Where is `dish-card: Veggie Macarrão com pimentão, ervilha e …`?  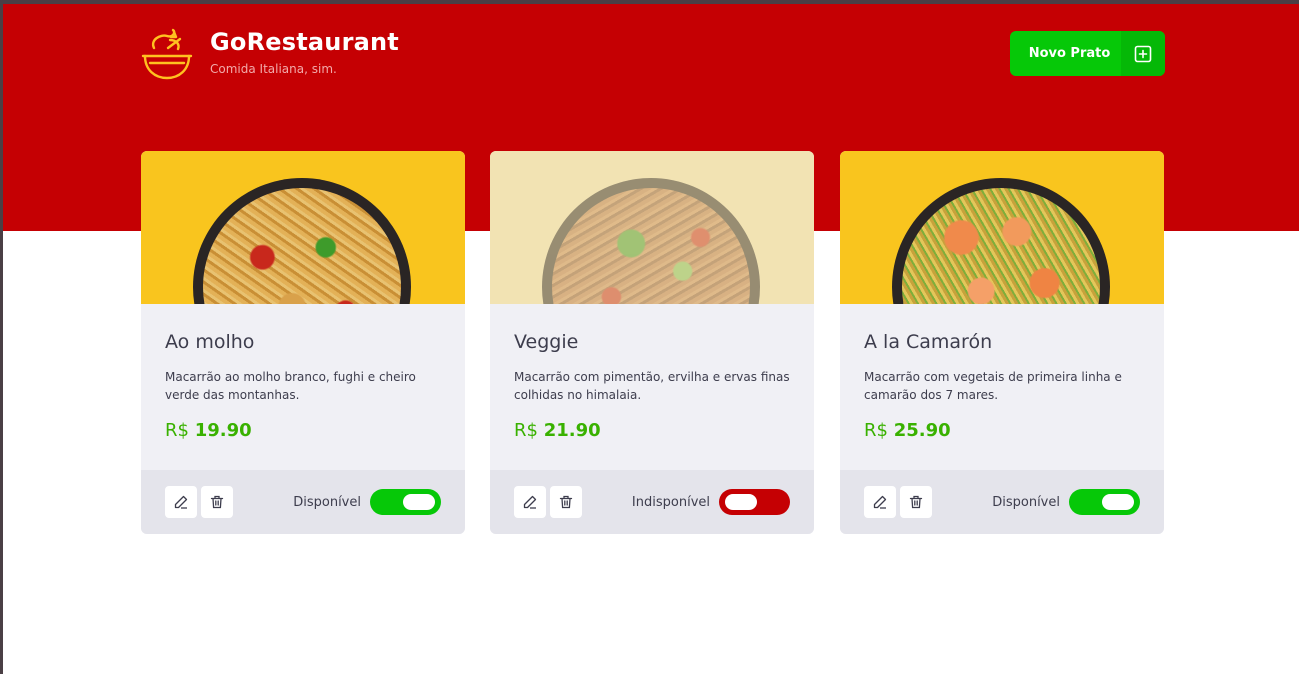
dish-card: Veggie Macarrão com pimentão, ervilha e … is located at coordinates (652, 342).